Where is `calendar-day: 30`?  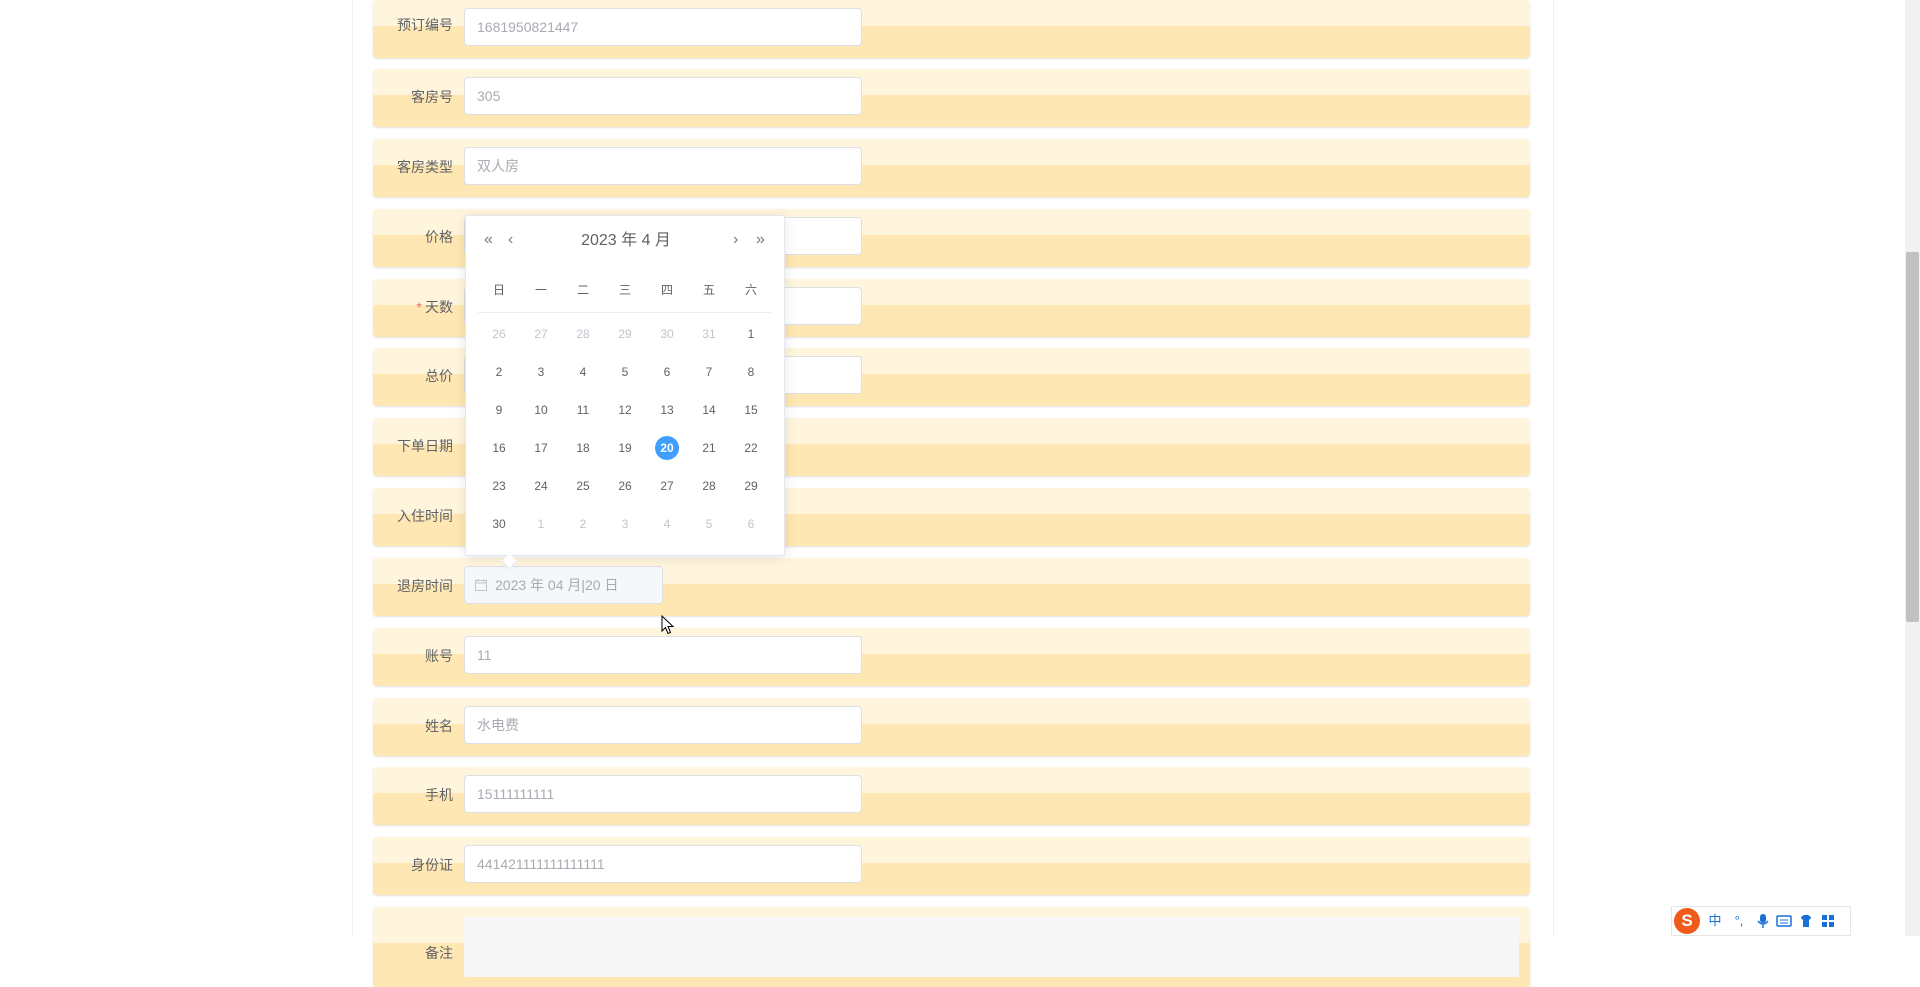 calendar-day: 30 is located at coordinates (499, 524).